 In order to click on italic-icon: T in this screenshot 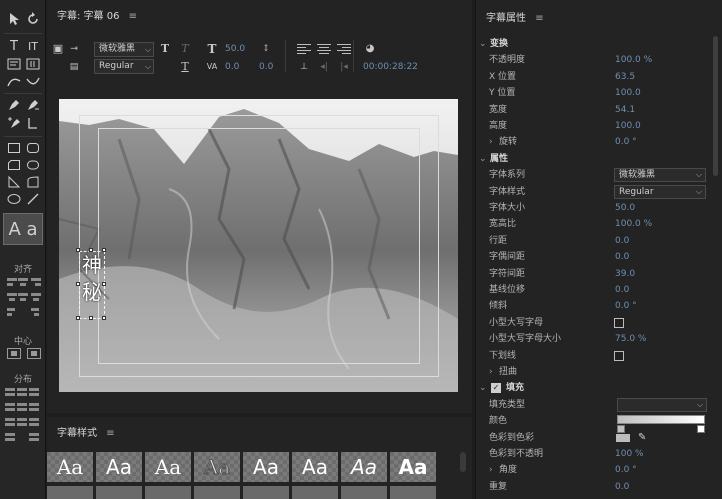, I will do `click(185, 49)`.